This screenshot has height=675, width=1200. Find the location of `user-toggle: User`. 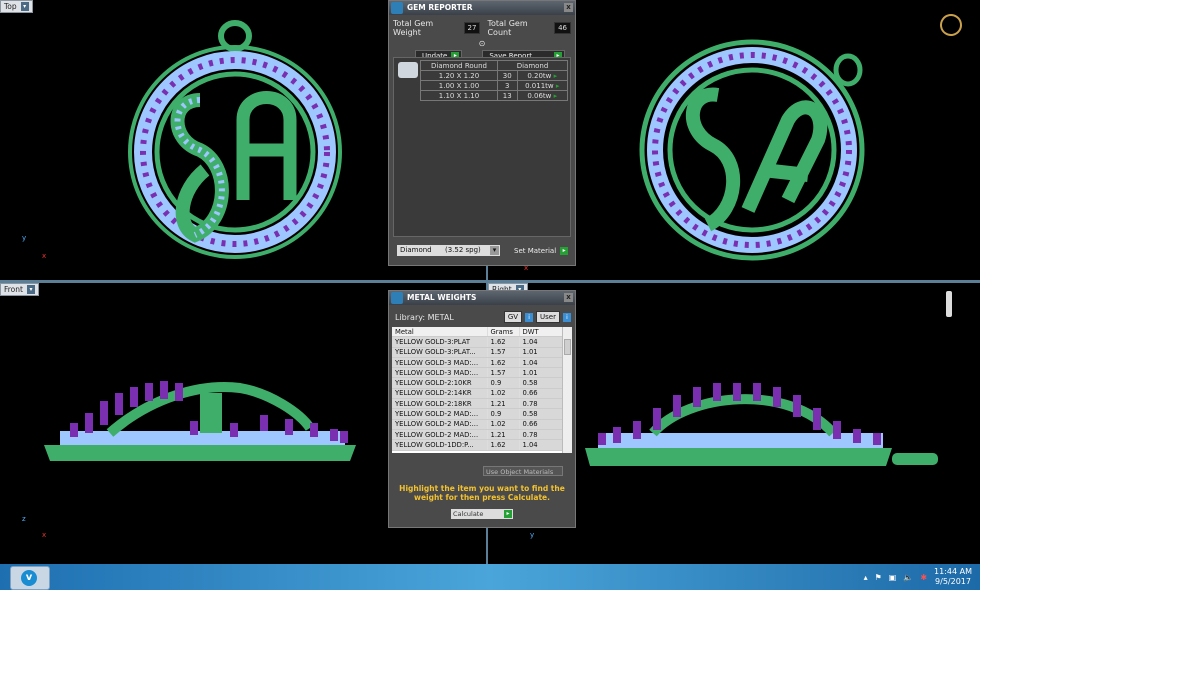

user-toggle: User is located at coordinates (548, 317).